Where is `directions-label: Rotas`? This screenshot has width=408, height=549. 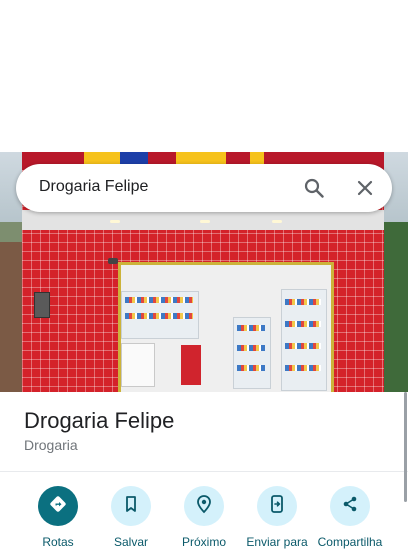 directions-label: Rotas is located at coordinates (58, 542).